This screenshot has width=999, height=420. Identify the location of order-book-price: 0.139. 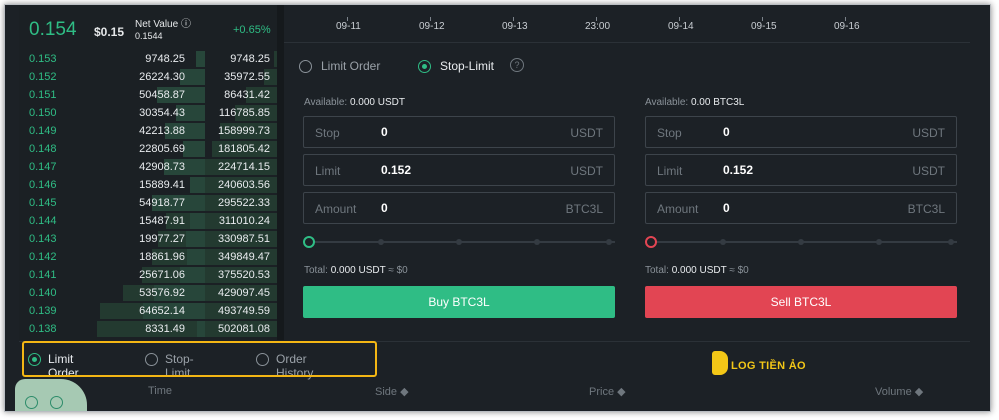
(43, 311).